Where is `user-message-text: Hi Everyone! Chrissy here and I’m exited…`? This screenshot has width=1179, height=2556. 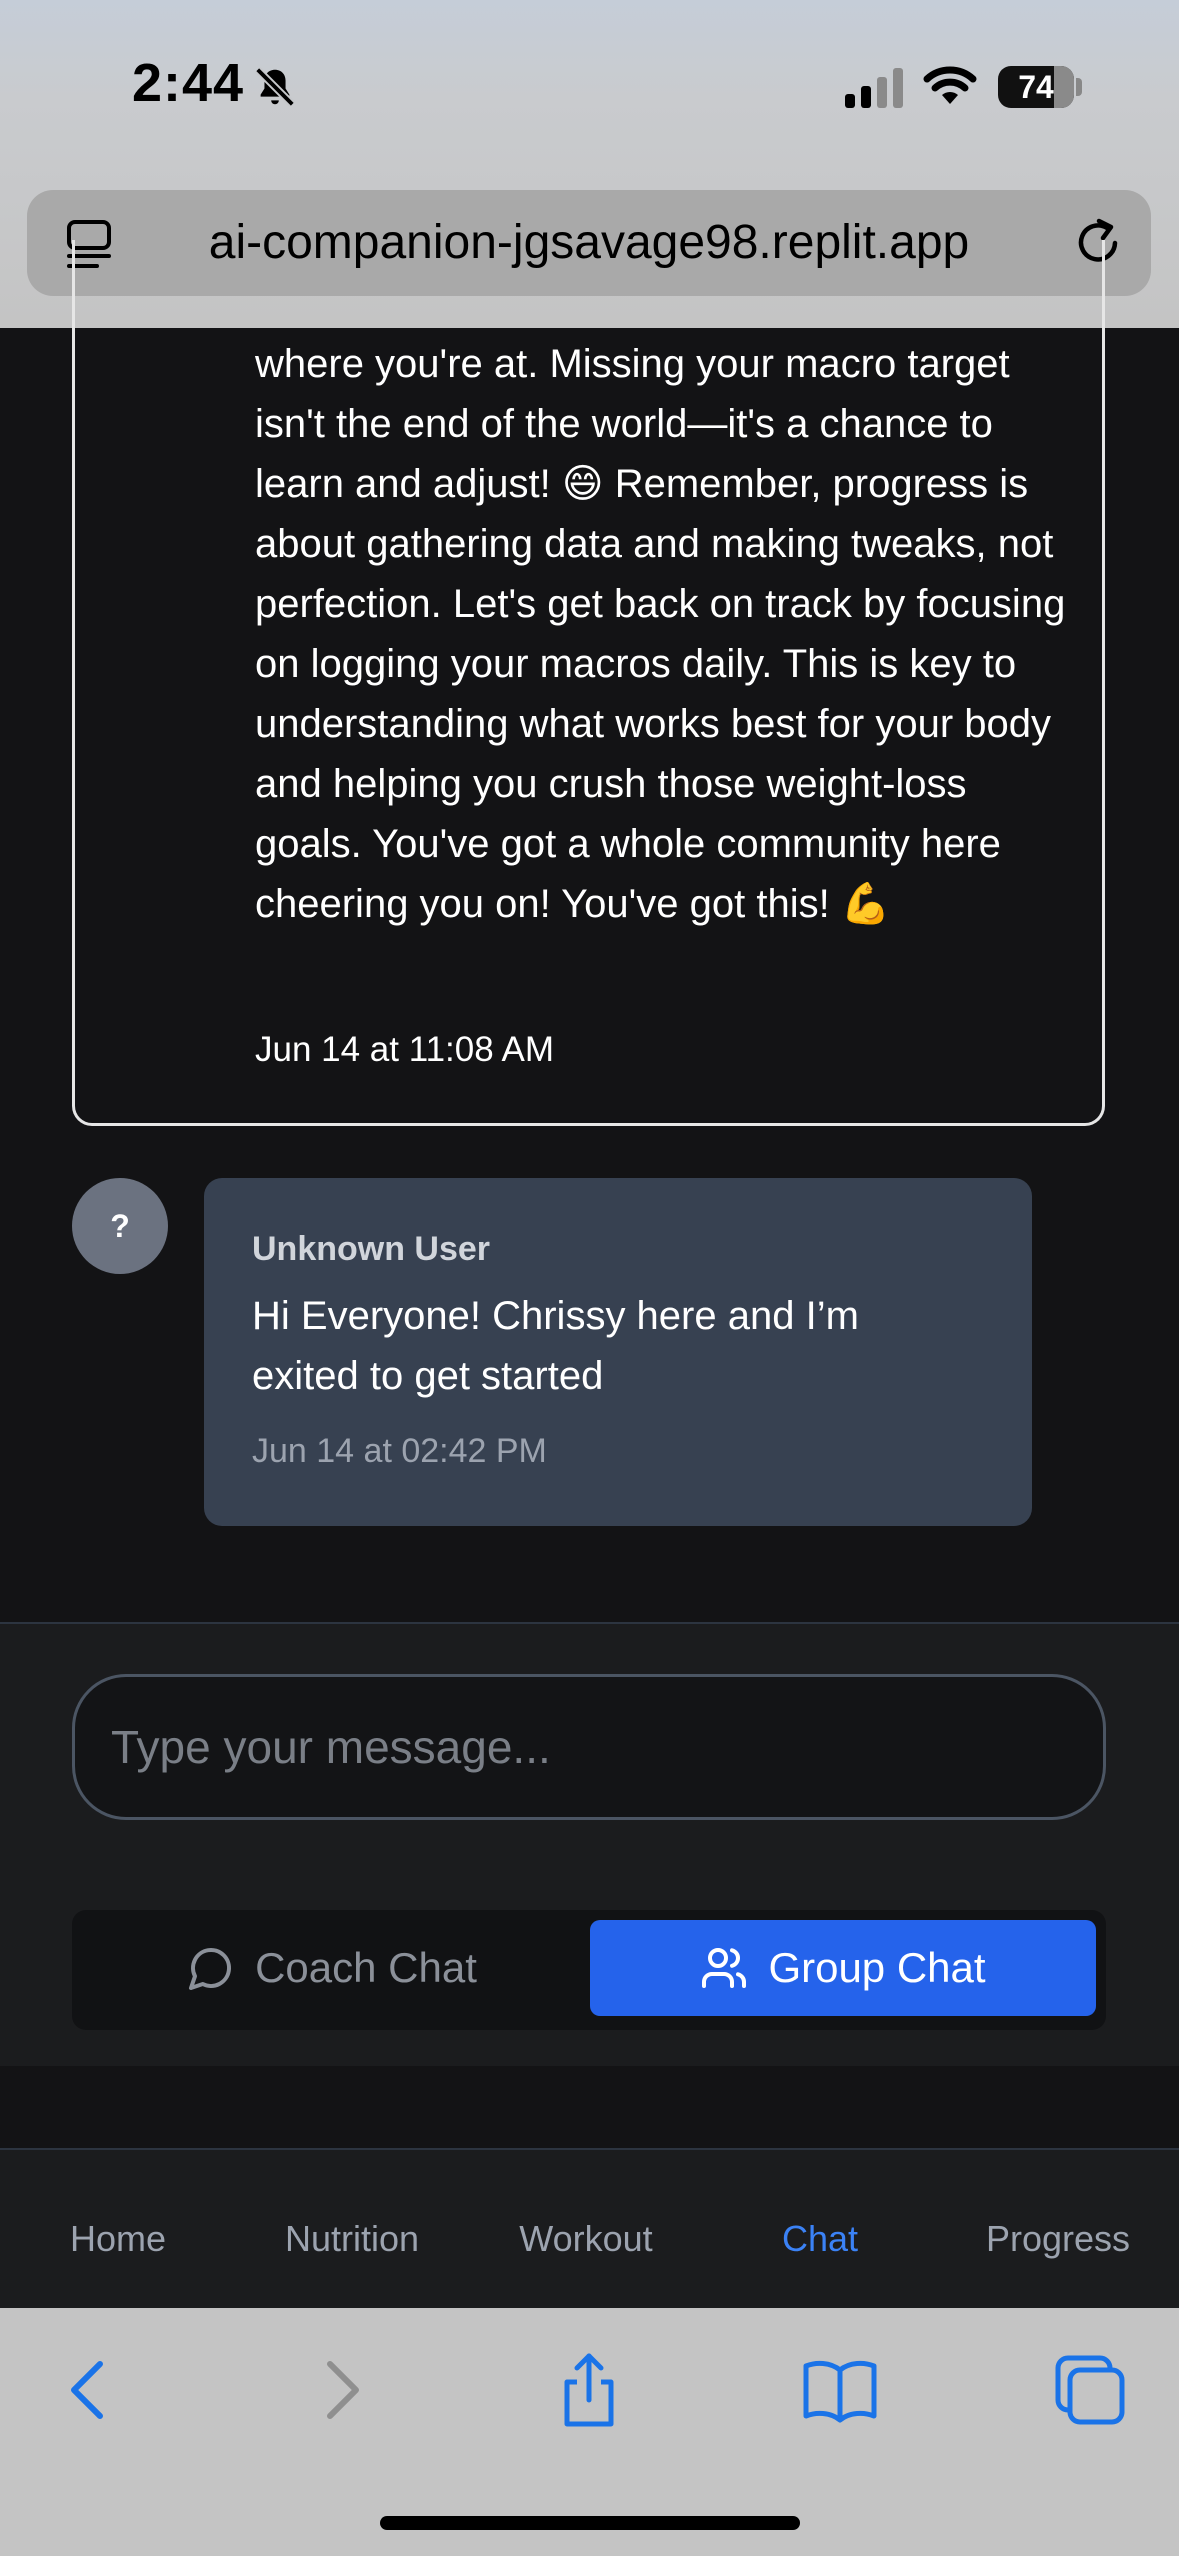
user-message-text: Hi Everyone! Chrissy here and I’m exited… is located at coordinates (555, 1346).